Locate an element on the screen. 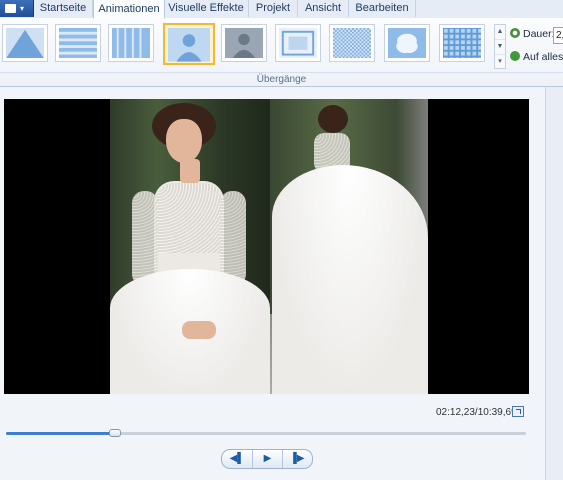  tab-bearbeiten: Bearbeiten is located at coordinates (382, 8).